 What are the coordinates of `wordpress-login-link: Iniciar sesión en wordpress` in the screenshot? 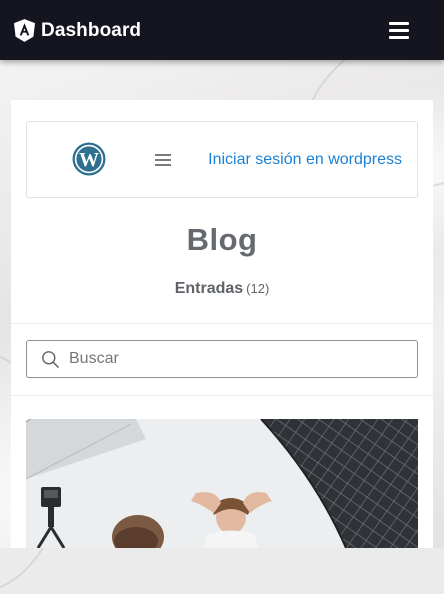 It's located at (305, 160).